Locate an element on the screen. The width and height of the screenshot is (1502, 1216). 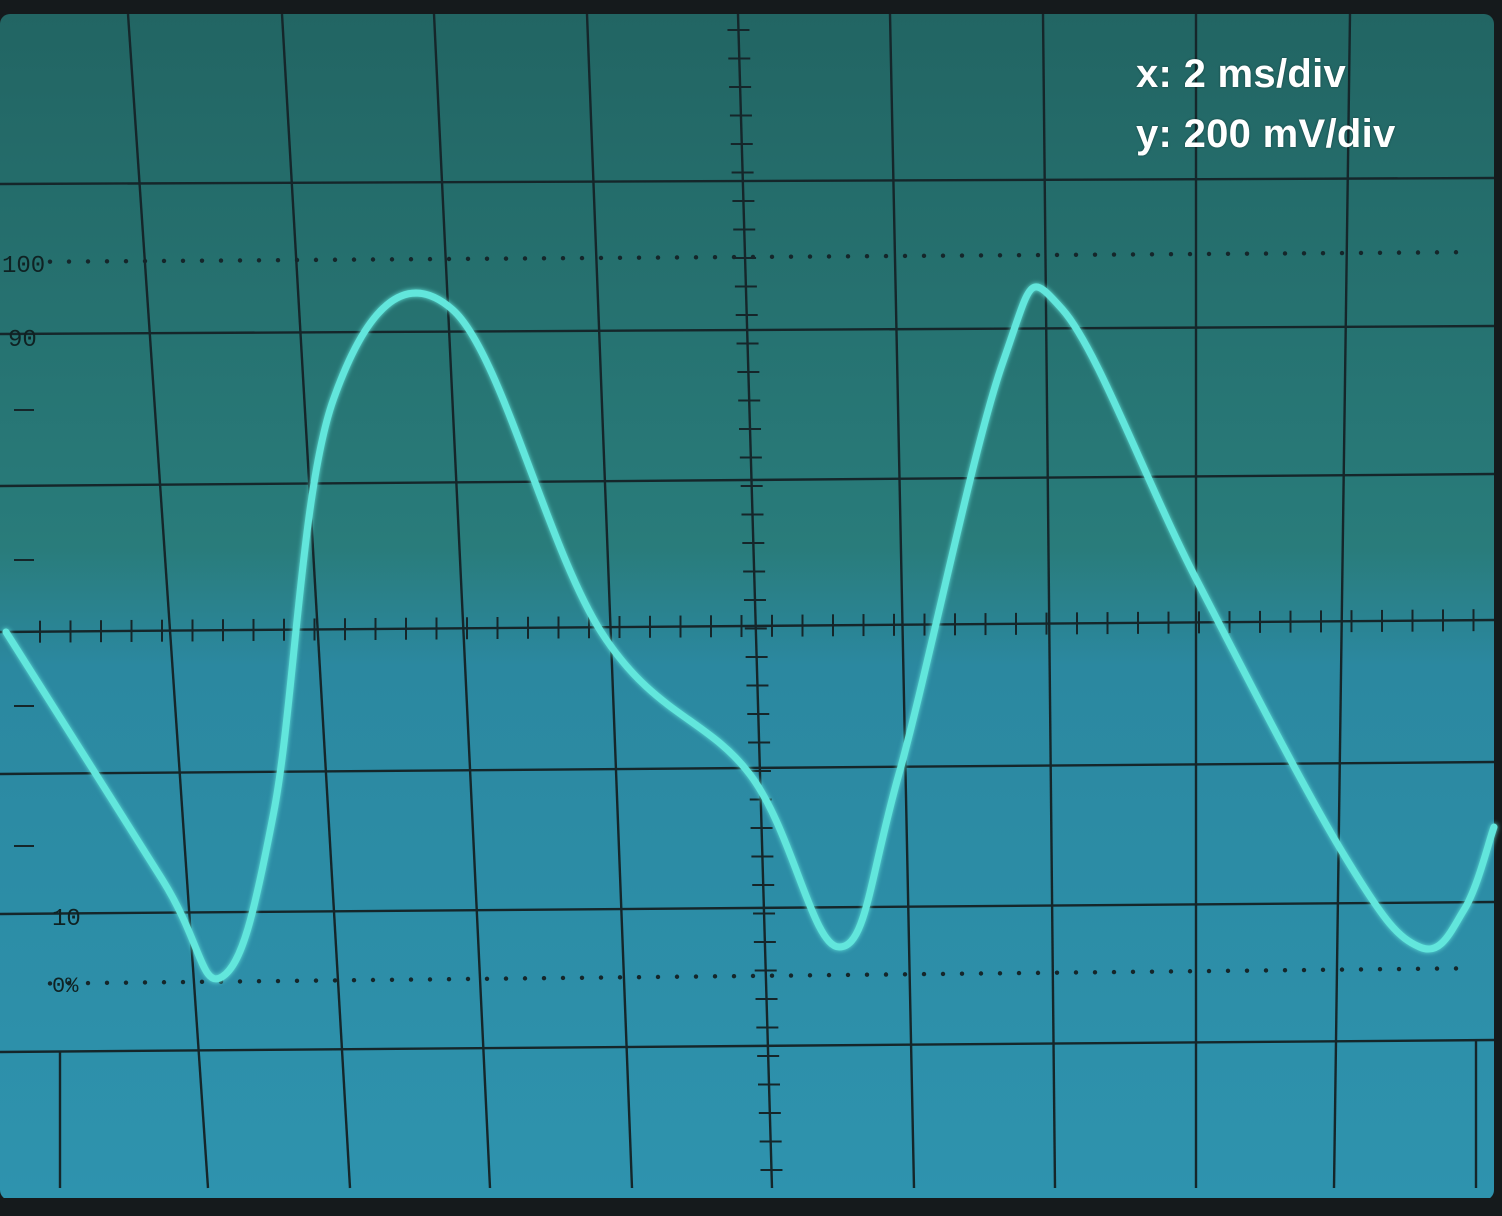
screen-bezel-bottom is located at coordinates (751, 1207).